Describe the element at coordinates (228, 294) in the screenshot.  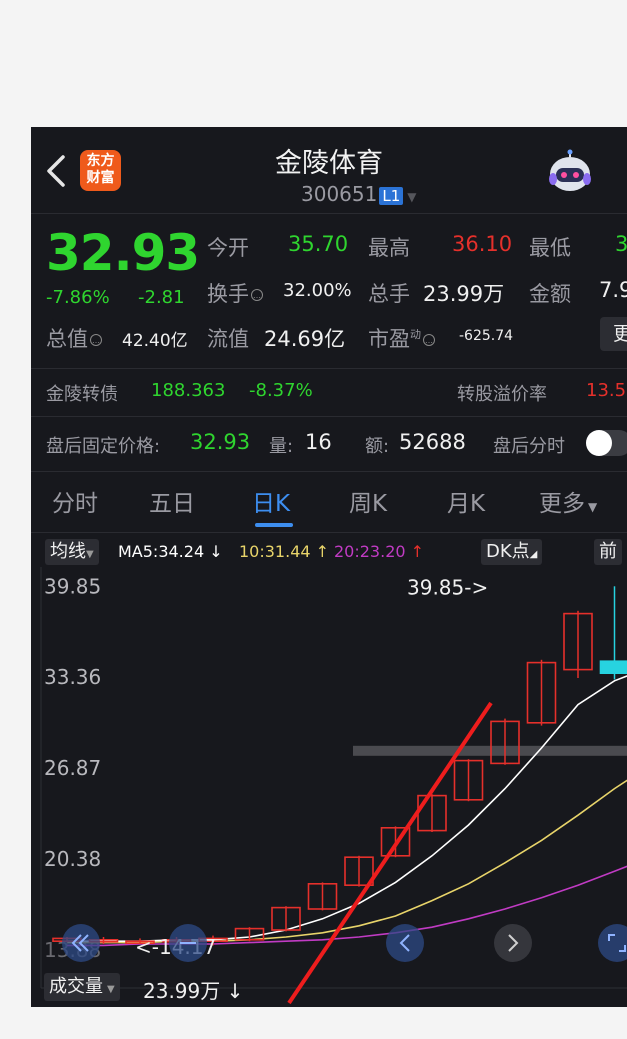
I see `turnover-label-text: 换手` at that location.